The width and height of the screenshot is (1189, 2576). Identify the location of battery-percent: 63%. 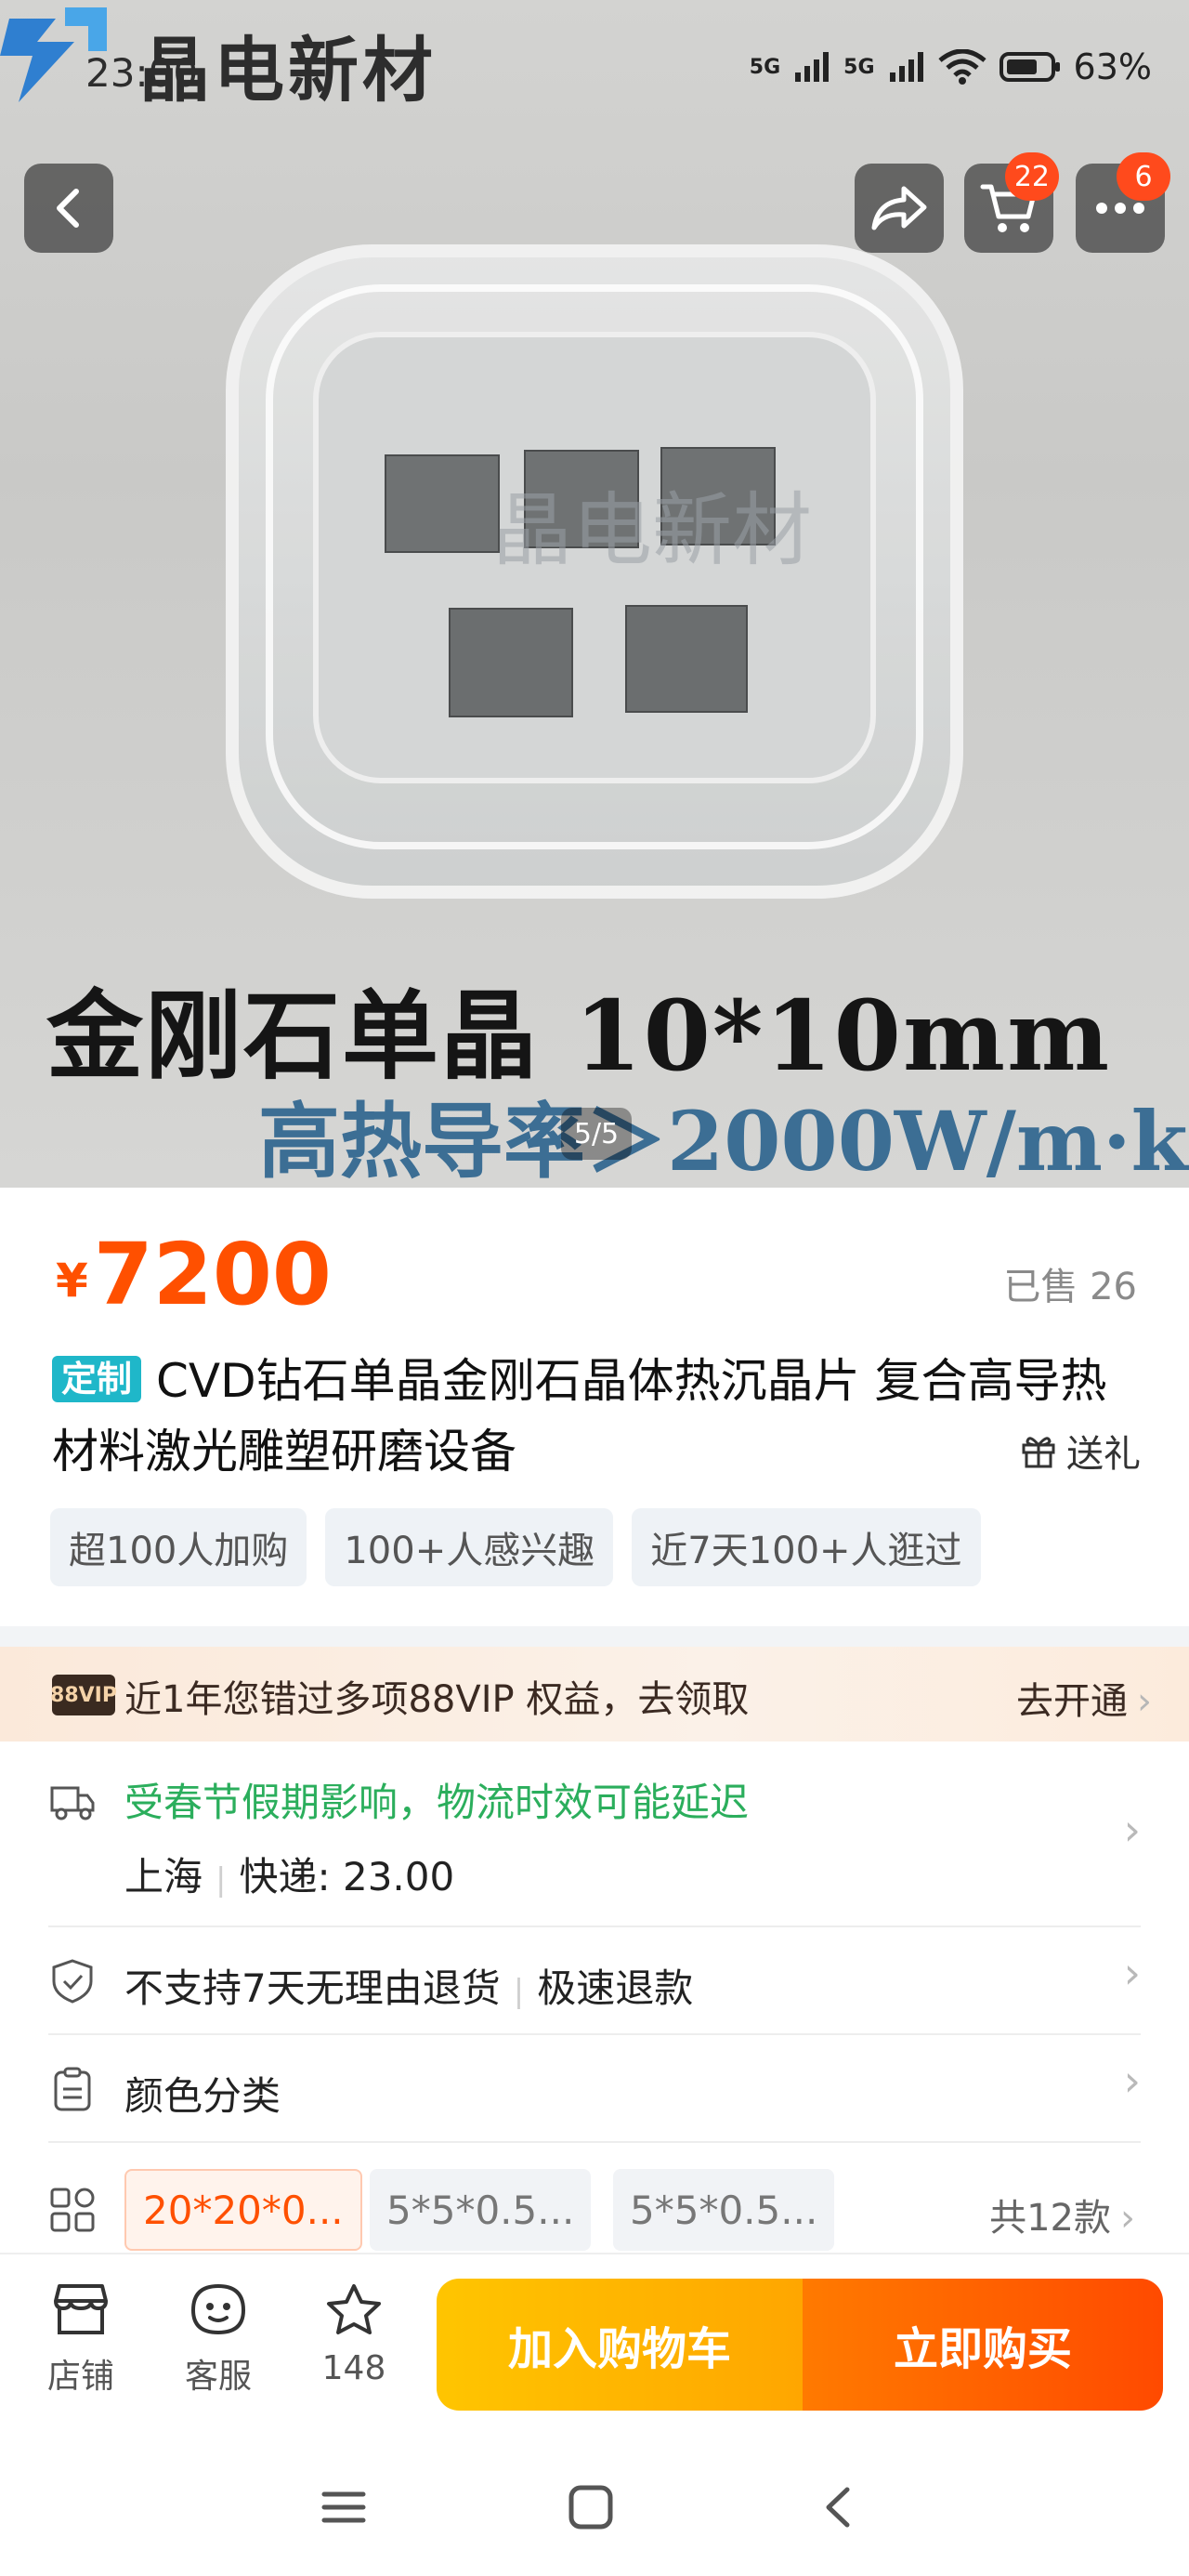
(1113, 66).